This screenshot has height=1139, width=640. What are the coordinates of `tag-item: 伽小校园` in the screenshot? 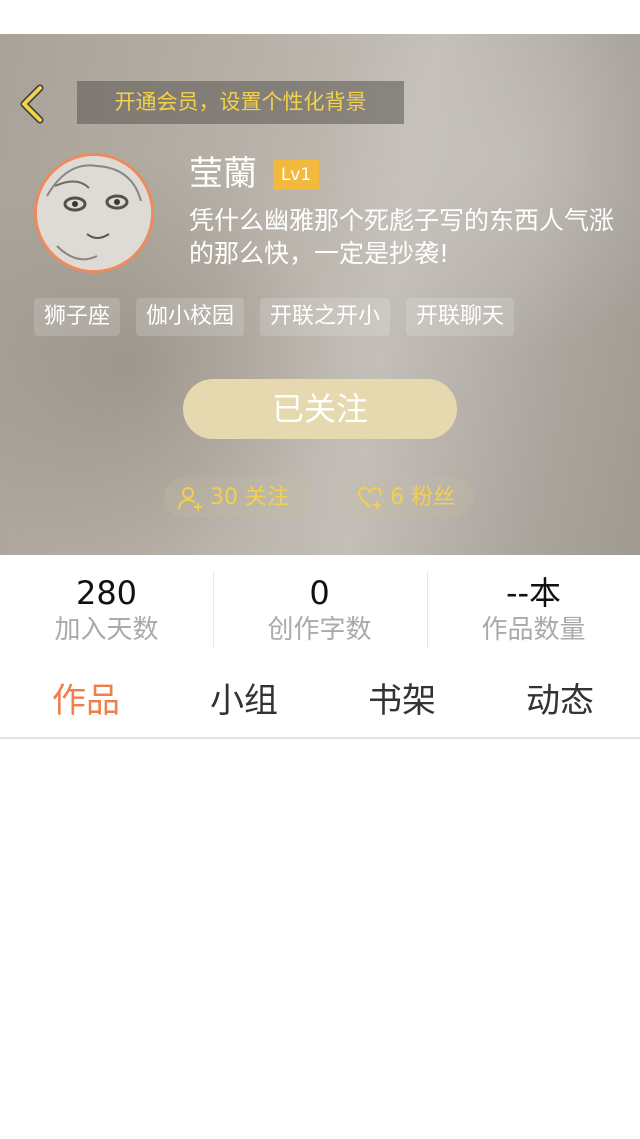 It's located at (190, 317).